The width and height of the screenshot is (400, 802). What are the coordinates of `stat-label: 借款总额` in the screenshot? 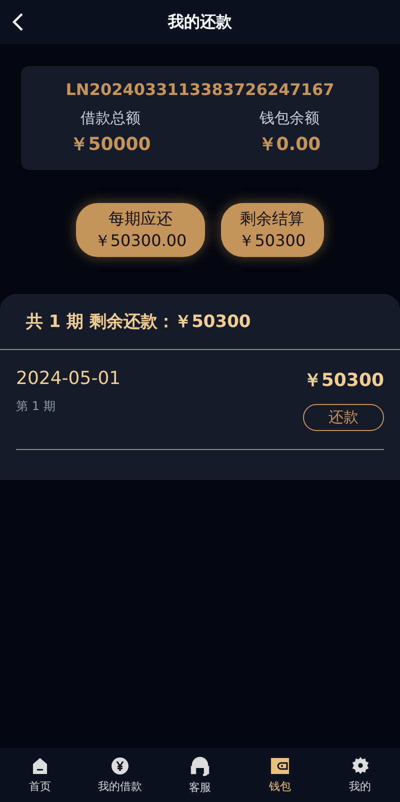 It's located at (110, 118).